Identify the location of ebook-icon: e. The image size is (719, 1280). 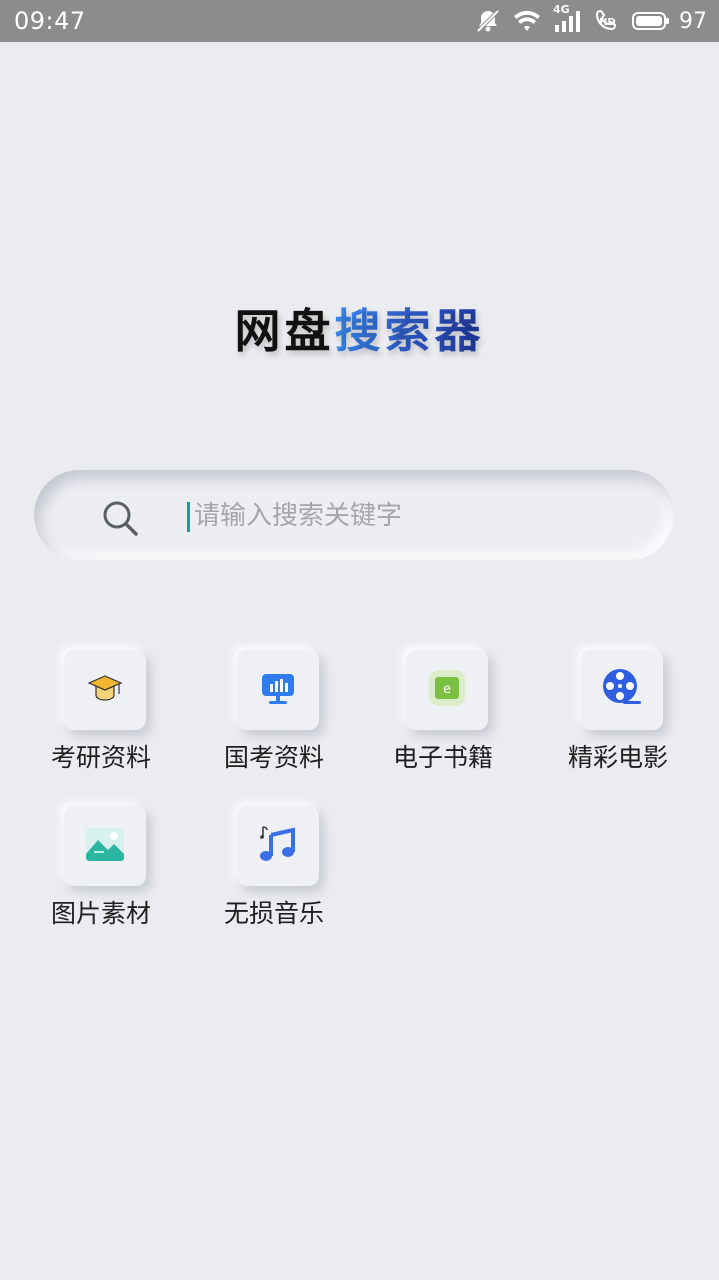
(447, 690).